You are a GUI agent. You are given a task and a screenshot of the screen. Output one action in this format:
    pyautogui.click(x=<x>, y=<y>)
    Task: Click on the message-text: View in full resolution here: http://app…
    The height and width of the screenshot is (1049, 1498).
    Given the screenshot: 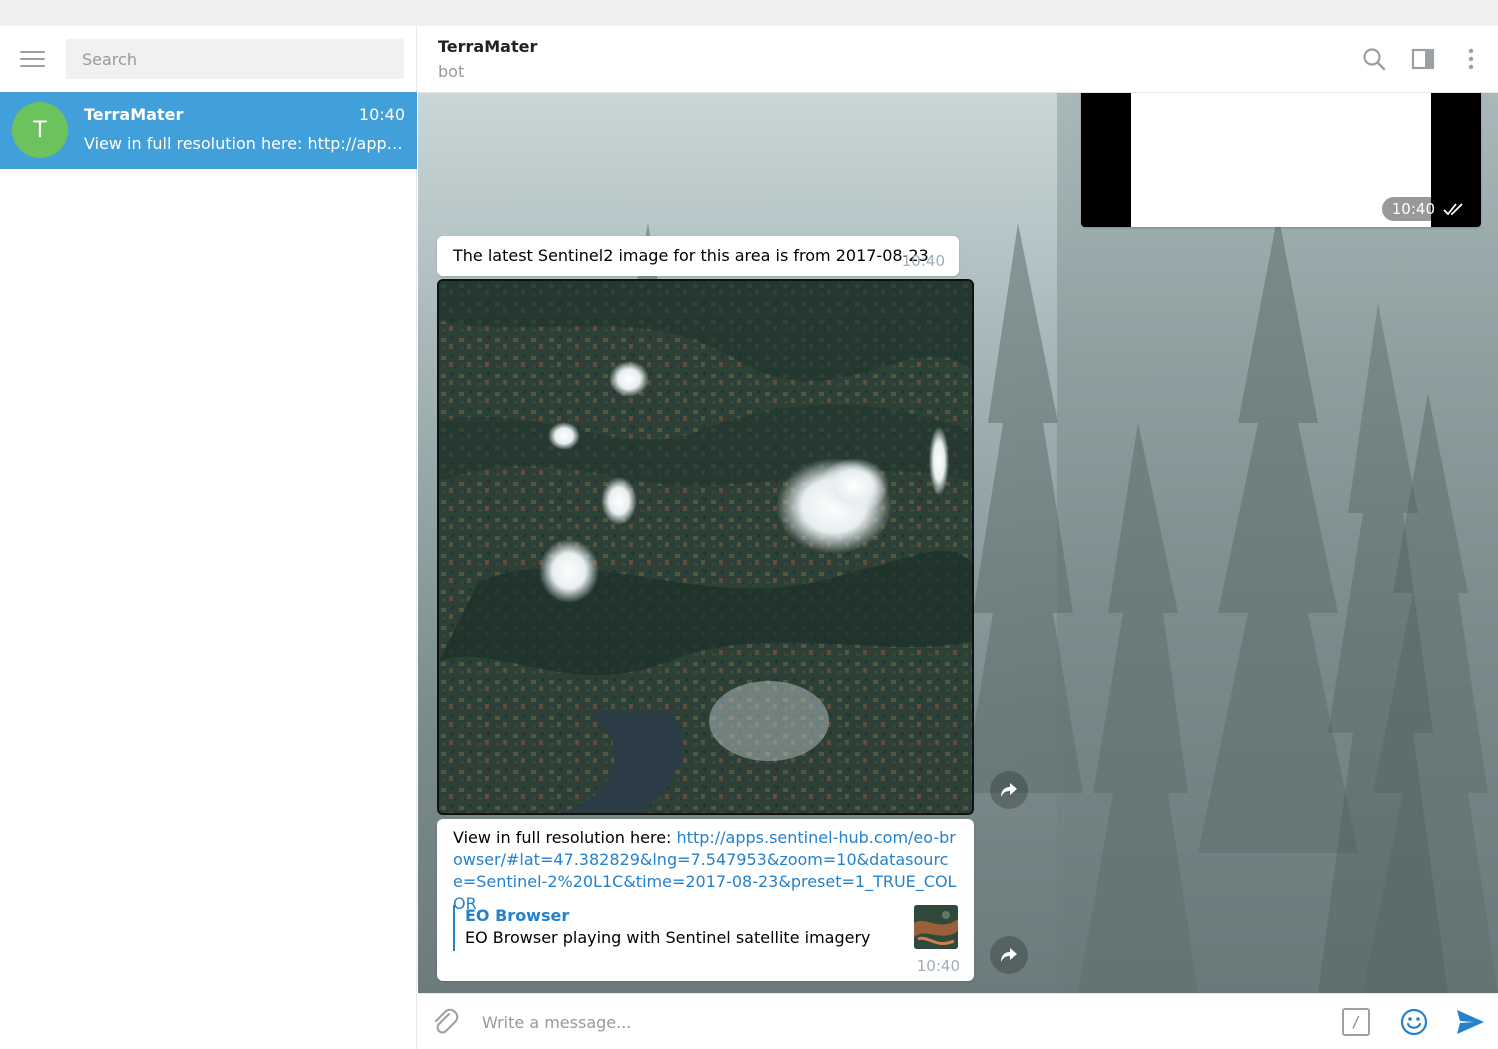 What is the action you would take?
    pyautogui.click(x=705, y=870)
    